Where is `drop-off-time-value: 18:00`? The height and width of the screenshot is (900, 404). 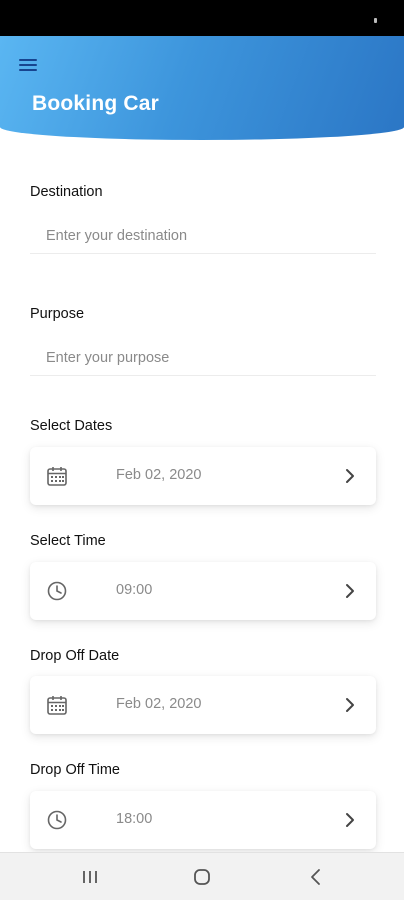 drop-off-time-value: 18:00 is located at coordinates (134, 819).